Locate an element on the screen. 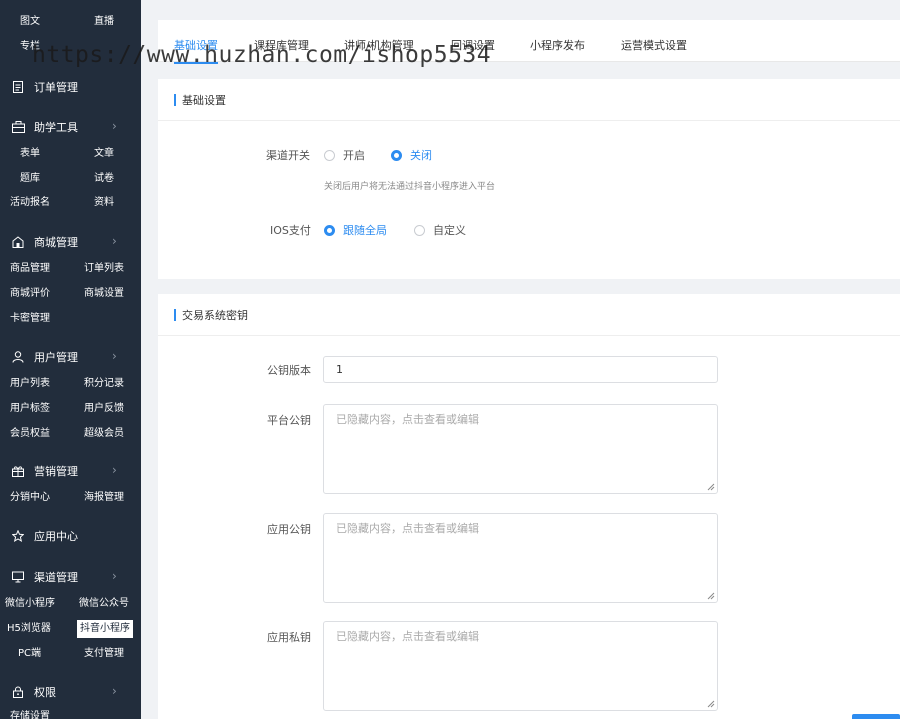 The width and height of the screenshot is (900, 719). sidebar-group-label: 助学工具 is located at coordinates (56, 127).